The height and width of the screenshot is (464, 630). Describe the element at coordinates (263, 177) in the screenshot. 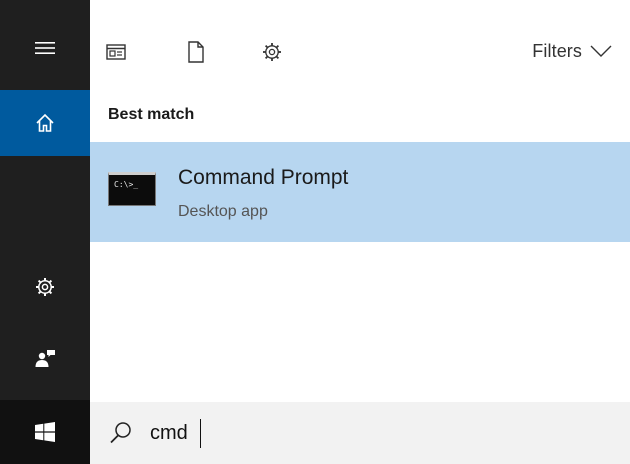

I see `result-title: Command Prompt` at that location.